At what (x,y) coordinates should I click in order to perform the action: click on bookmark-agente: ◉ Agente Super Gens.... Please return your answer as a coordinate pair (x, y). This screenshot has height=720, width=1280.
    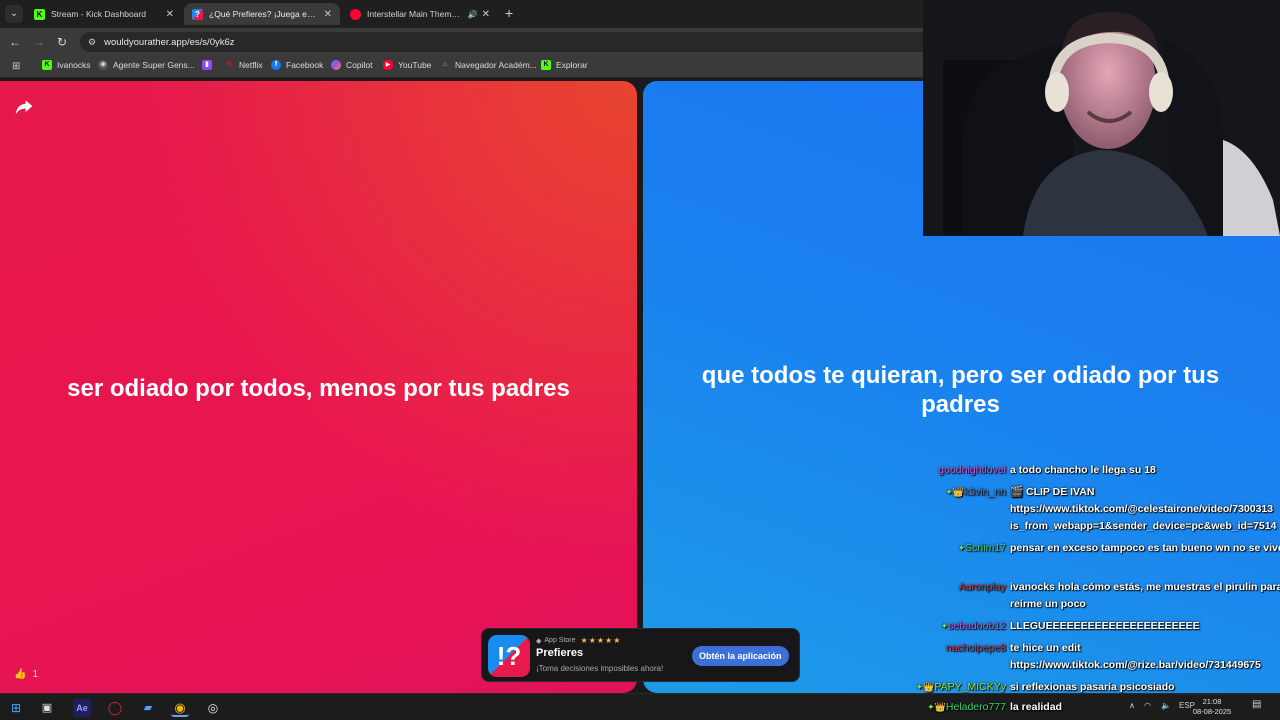
    Looking at the image, I should click on (146, 65).